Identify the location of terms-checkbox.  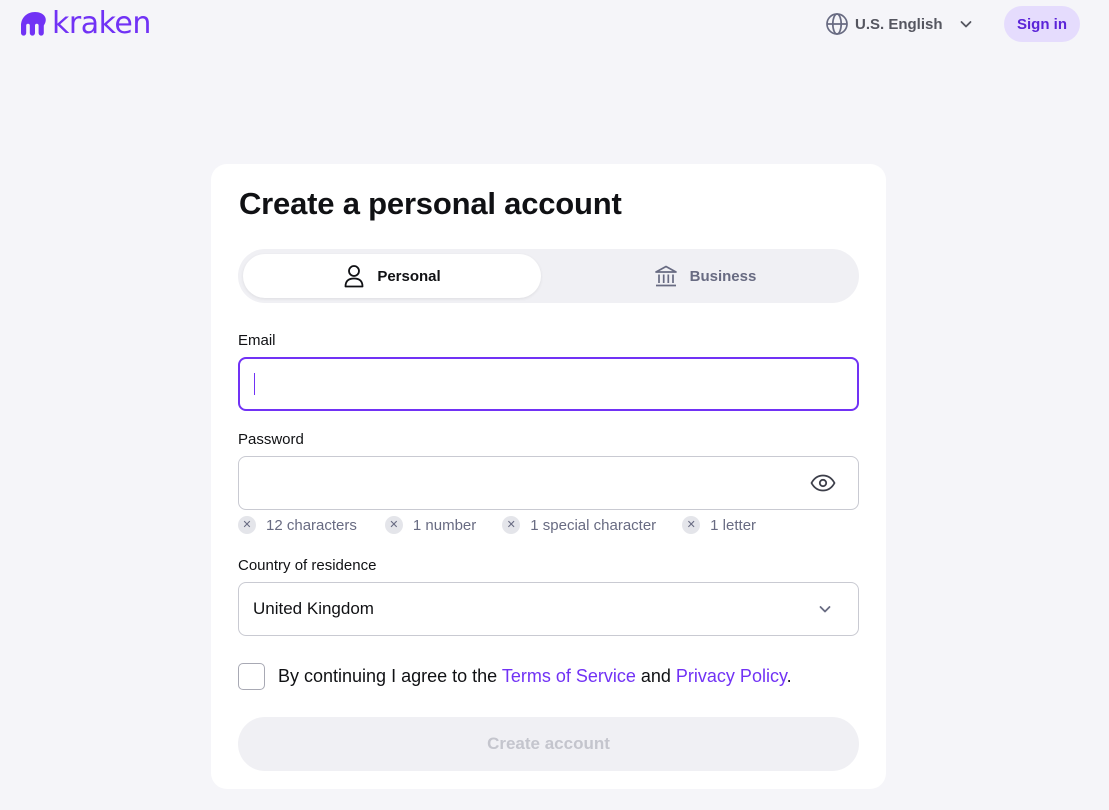
(251, 676).